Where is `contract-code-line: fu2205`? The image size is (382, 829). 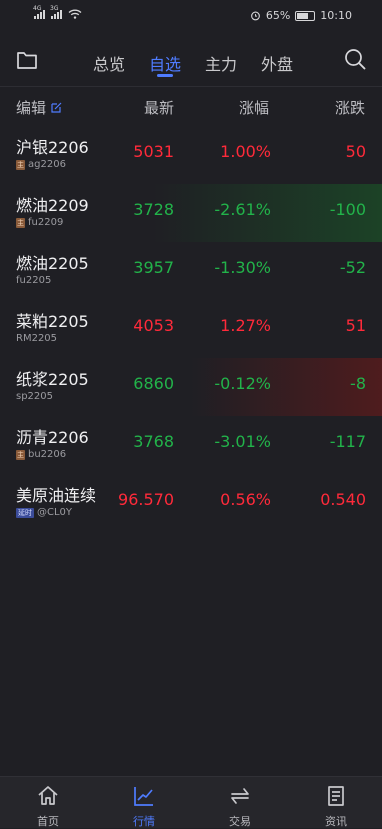 contract-code-line: fu2205 is located at coordinates (33, 280).